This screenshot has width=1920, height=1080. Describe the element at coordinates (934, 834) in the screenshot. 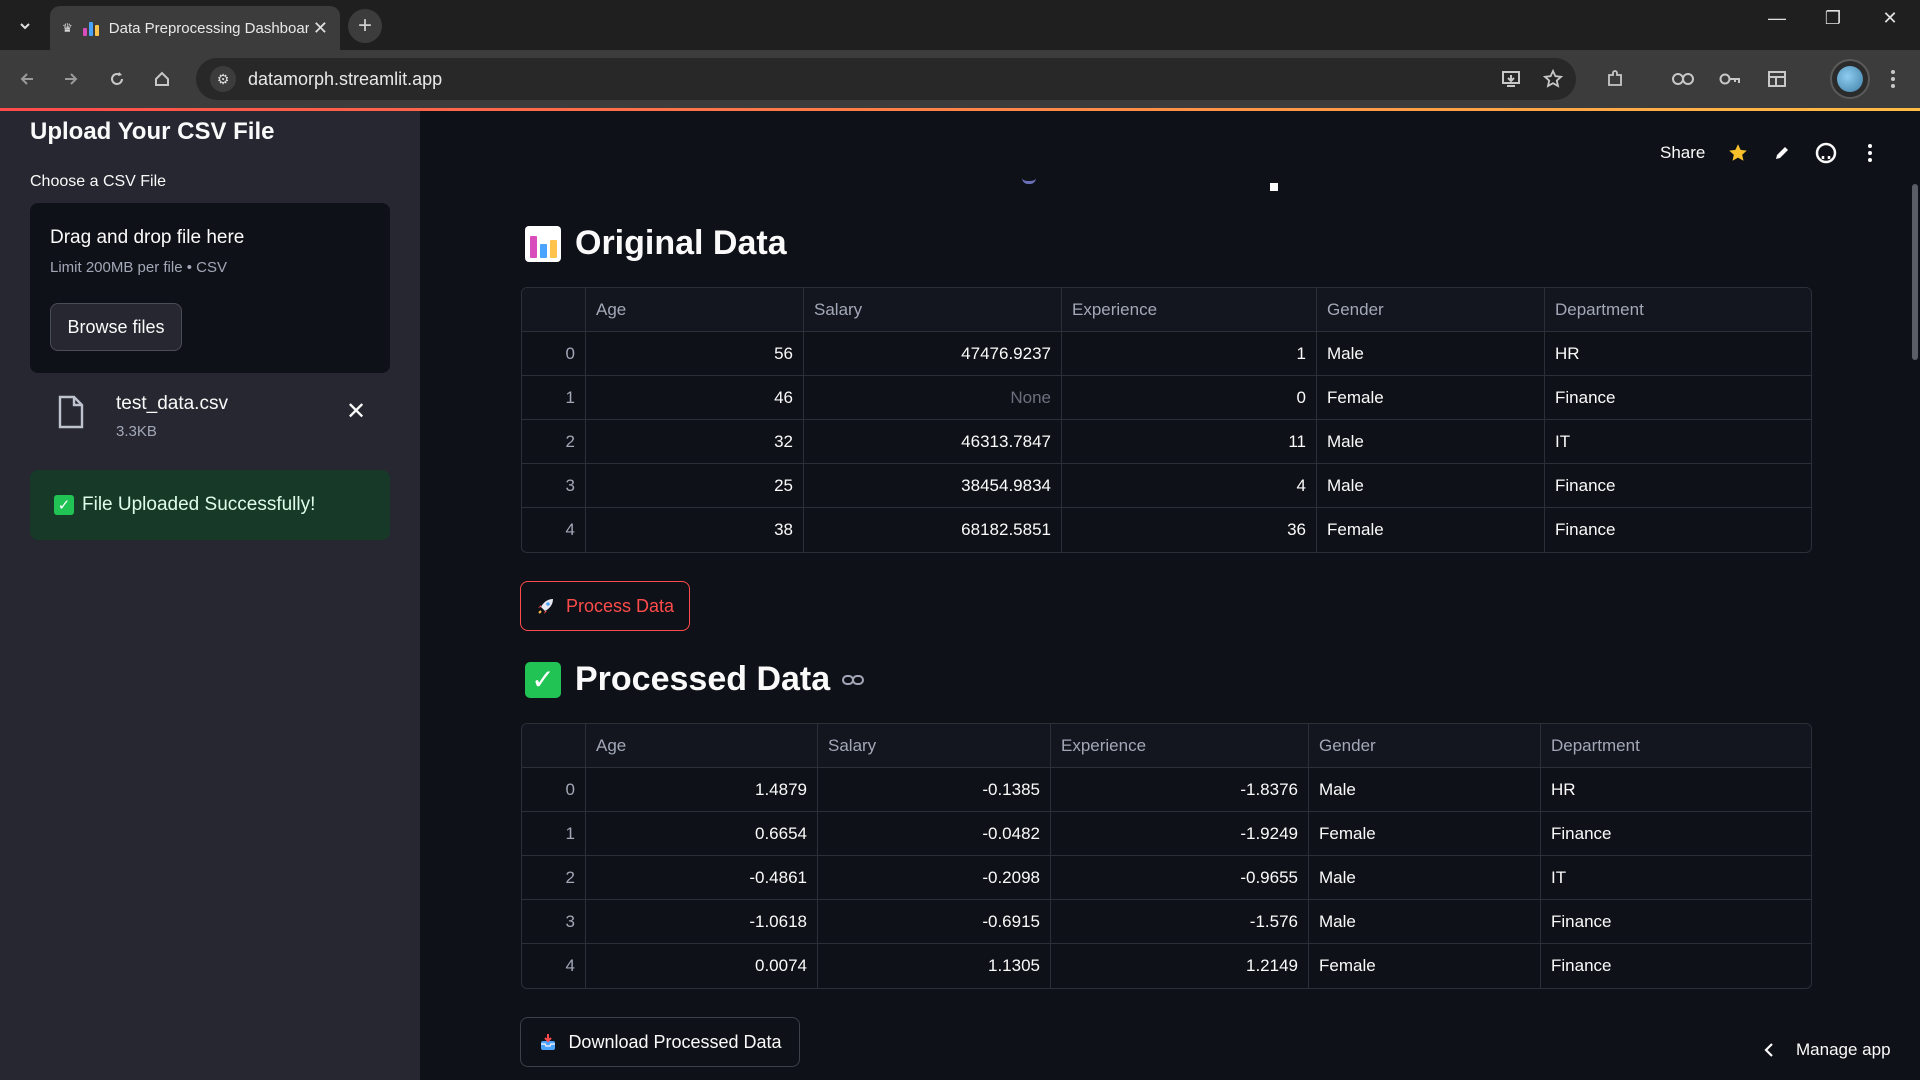

I see `cell-salary: -0.0482` at that location.